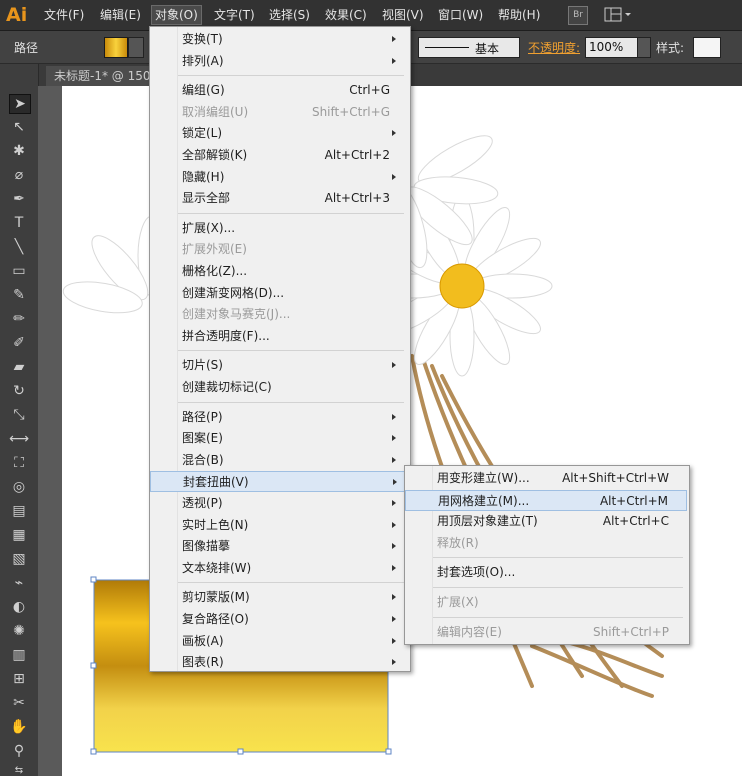 This screenshot has width=742, height=780. I want to click on menu-item-label: 图表(R), so click(203, 662).